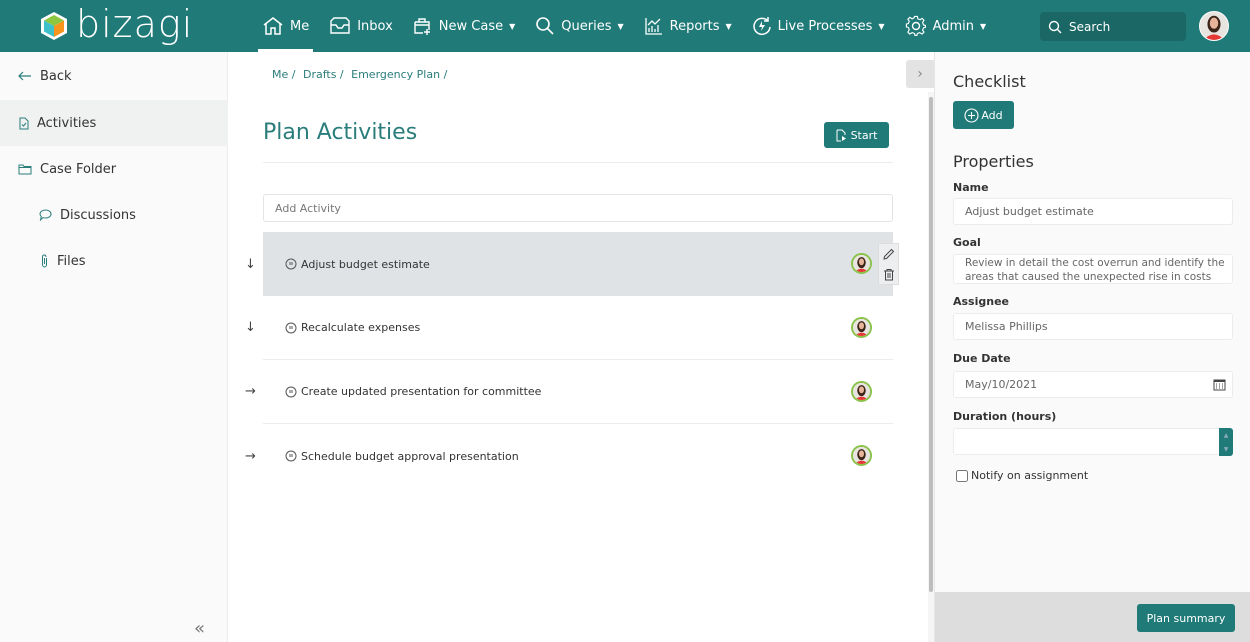  Describe the element at coordinates (1219, 384) in the screenshot. I see `calendar-icon` at that location.